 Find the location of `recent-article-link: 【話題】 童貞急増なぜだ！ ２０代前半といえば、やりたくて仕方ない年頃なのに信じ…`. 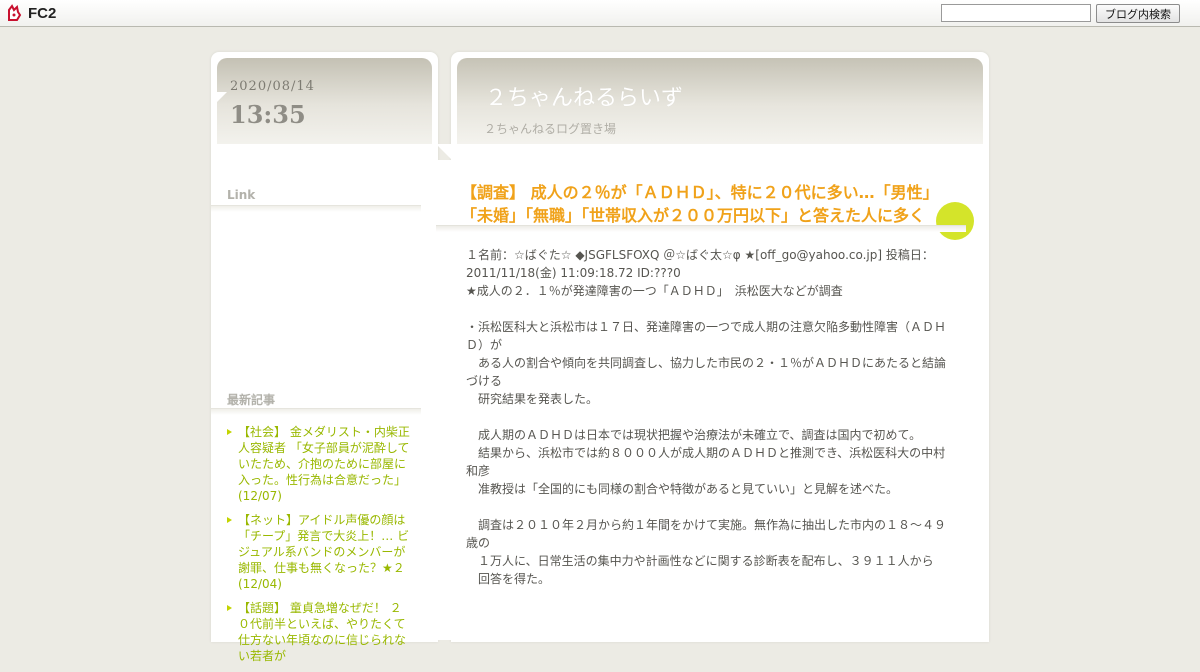

recent-article-link: 【話題】 童貞急増なぜだ！ ２０代前半といえば、やりたくて仕方ない年頃なのに信じ… is located at coordinates (320, 632).